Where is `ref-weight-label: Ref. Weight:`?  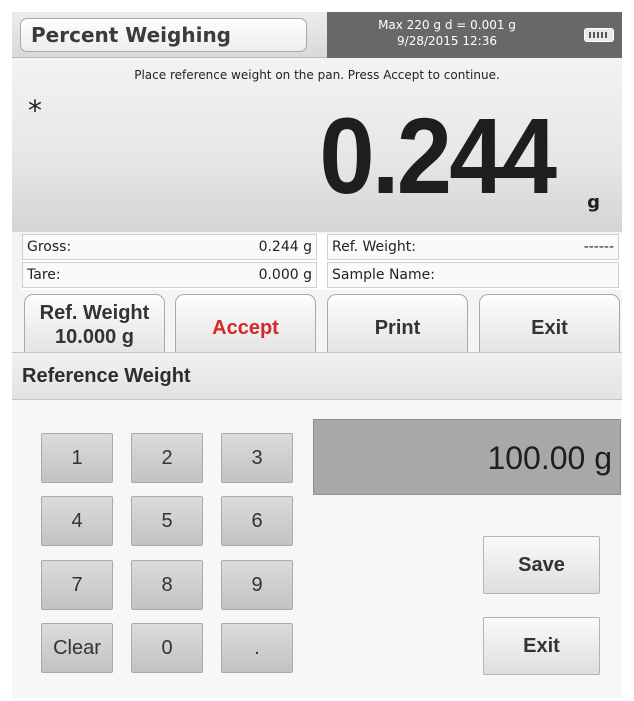 ref-weight-label: Ref. Weight: is located at coordinates (374, 247).